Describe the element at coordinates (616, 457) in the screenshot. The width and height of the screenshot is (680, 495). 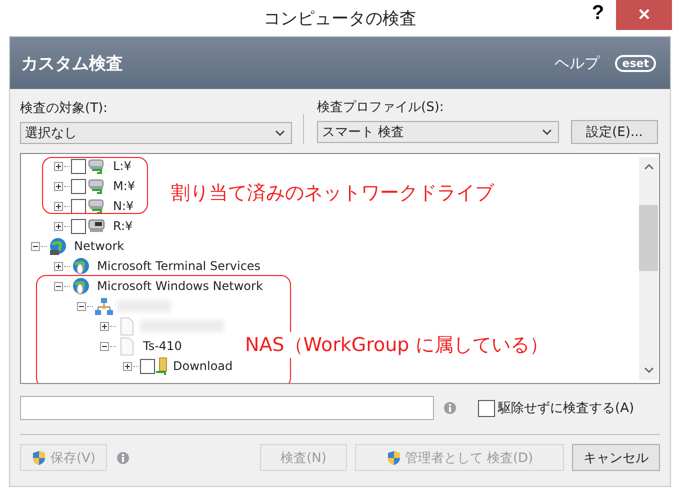
I see `button: キャンセル` at that location.